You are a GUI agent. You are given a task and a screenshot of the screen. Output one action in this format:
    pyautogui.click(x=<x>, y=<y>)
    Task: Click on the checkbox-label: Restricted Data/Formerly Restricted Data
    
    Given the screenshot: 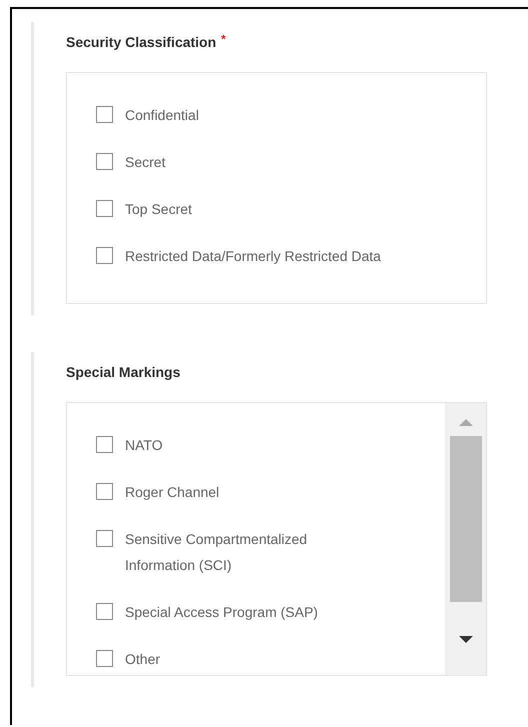 What is the action you would take?
    pyautogui.click(x=253, y=256)
    